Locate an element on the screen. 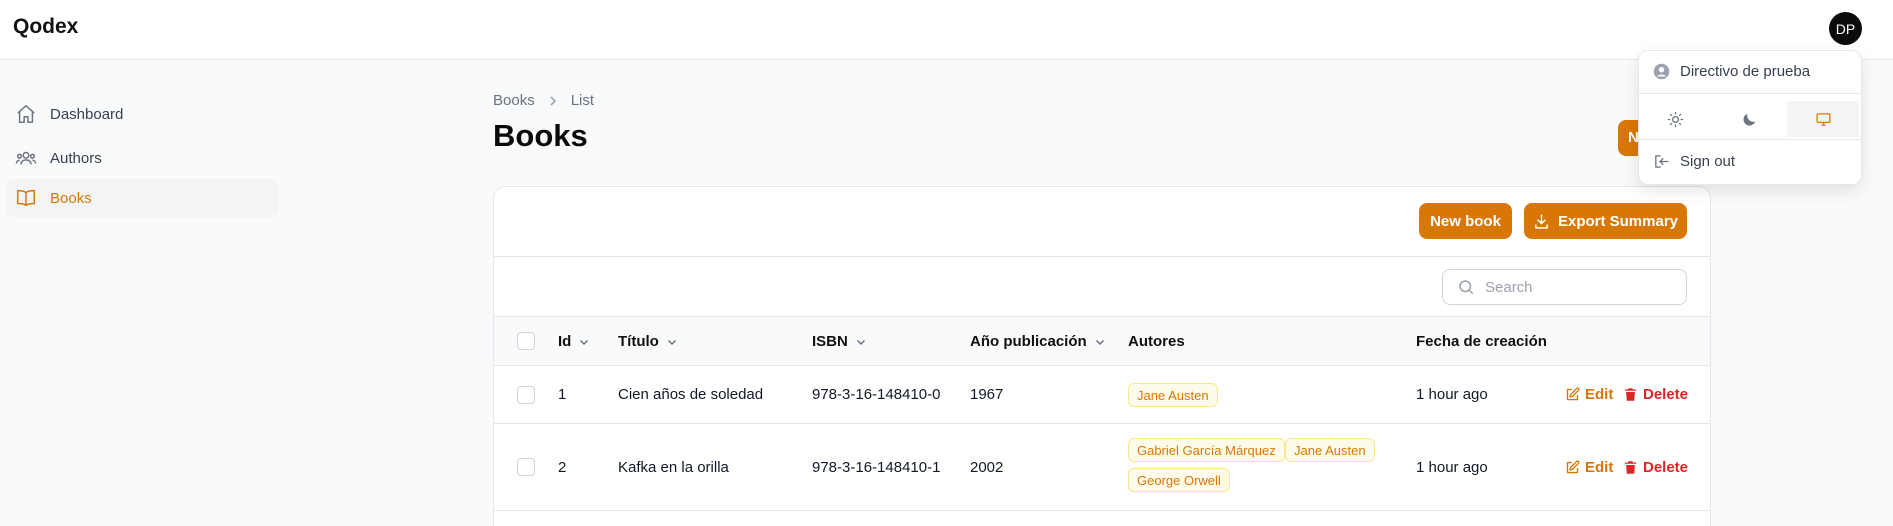 The image size is (1893, 526). column-label: Año publicación is located at coordinates (1028, 341).